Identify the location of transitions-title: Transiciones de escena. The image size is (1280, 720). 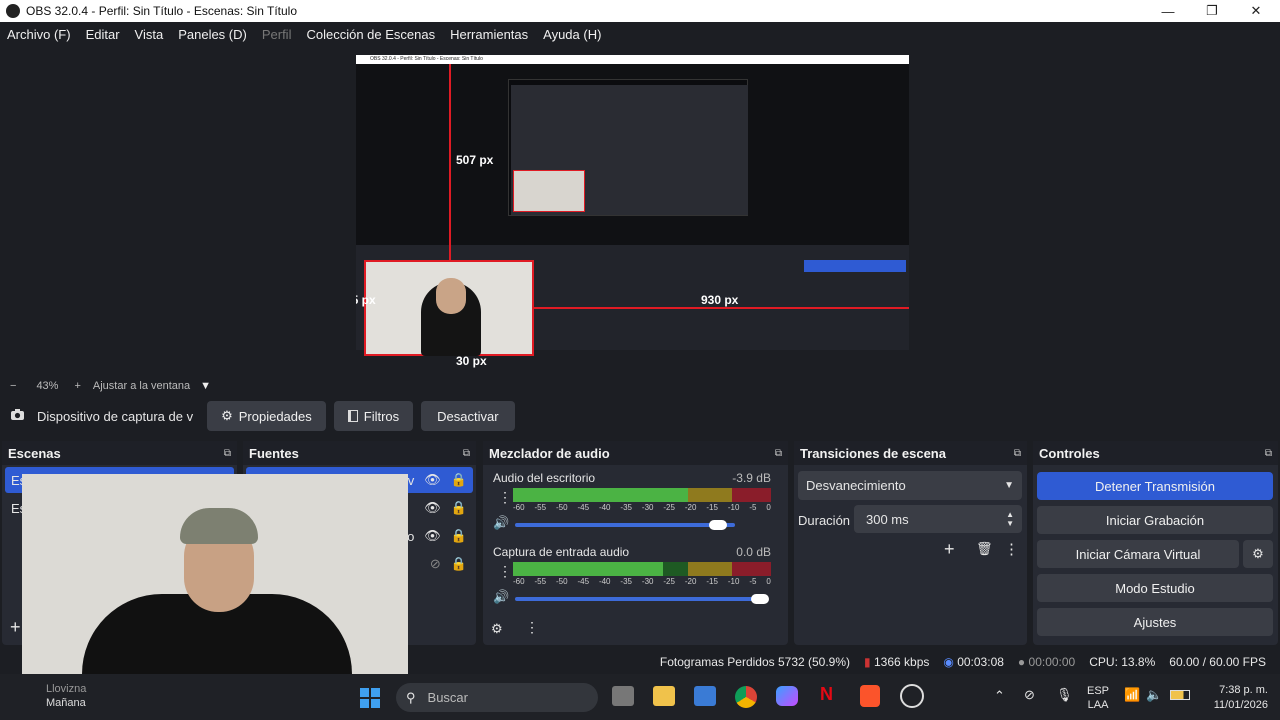
(873, 453).